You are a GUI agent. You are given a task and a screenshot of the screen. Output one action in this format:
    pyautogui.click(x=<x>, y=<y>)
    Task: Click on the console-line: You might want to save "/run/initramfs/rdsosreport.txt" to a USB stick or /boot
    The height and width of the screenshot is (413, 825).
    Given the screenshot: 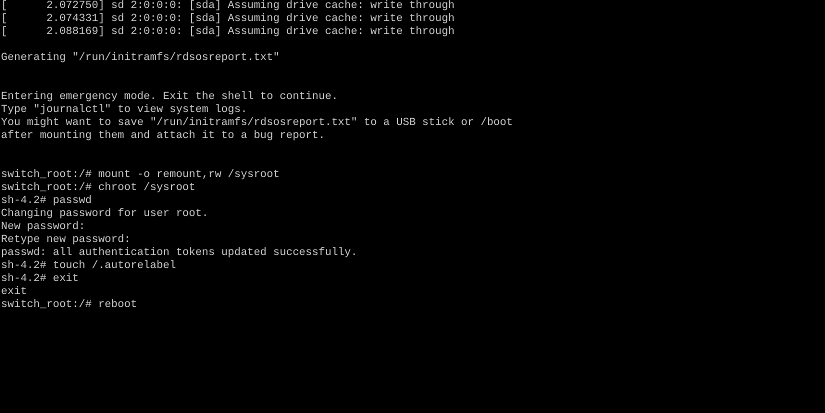 What is the action you would take?
    pyautogui.click(x=257, y=123)
    